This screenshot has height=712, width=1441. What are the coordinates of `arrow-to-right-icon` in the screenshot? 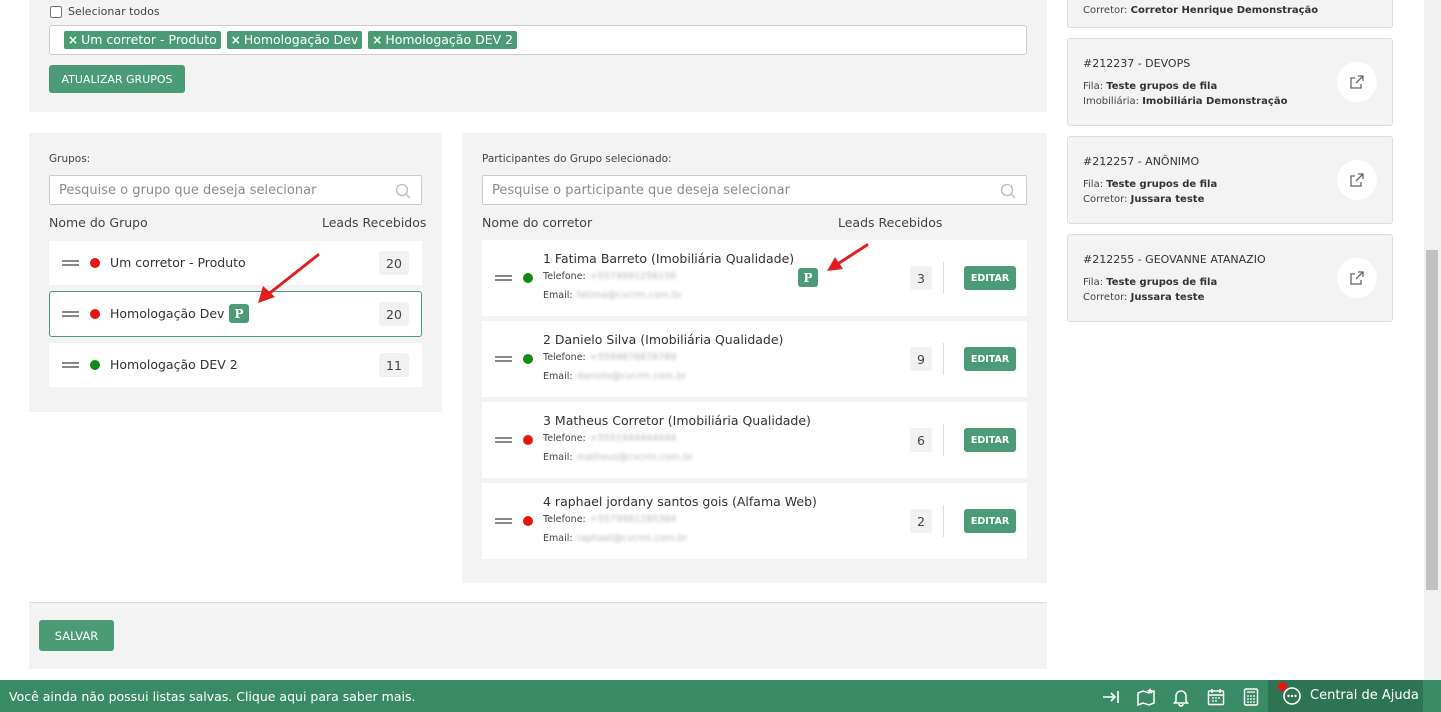 It's located at (1111, 697).